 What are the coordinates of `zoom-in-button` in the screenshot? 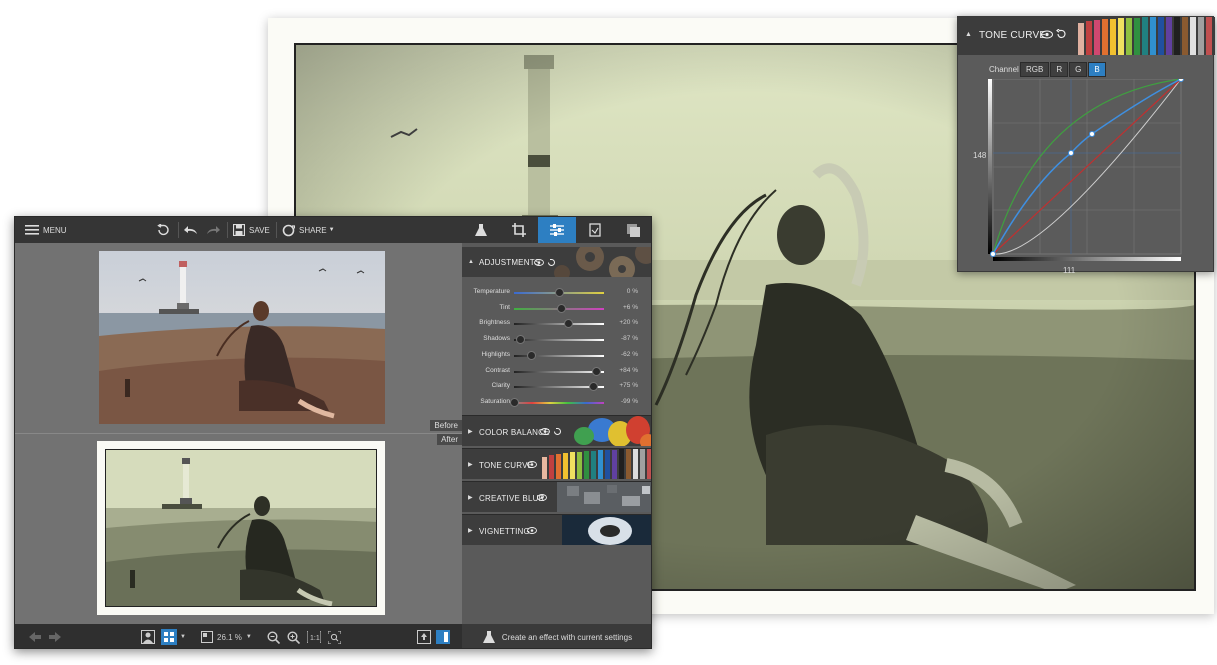 It's located at (293, 636).